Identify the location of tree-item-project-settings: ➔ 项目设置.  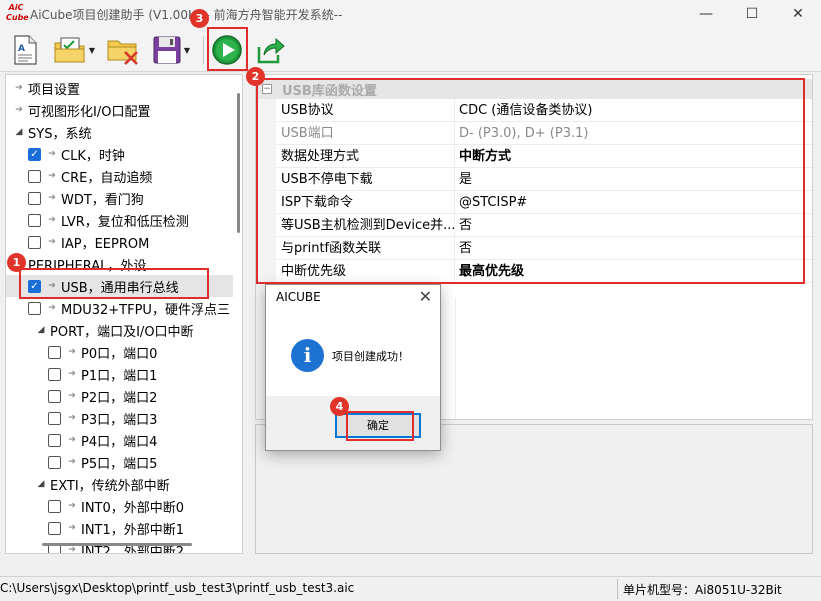
(46, 88).